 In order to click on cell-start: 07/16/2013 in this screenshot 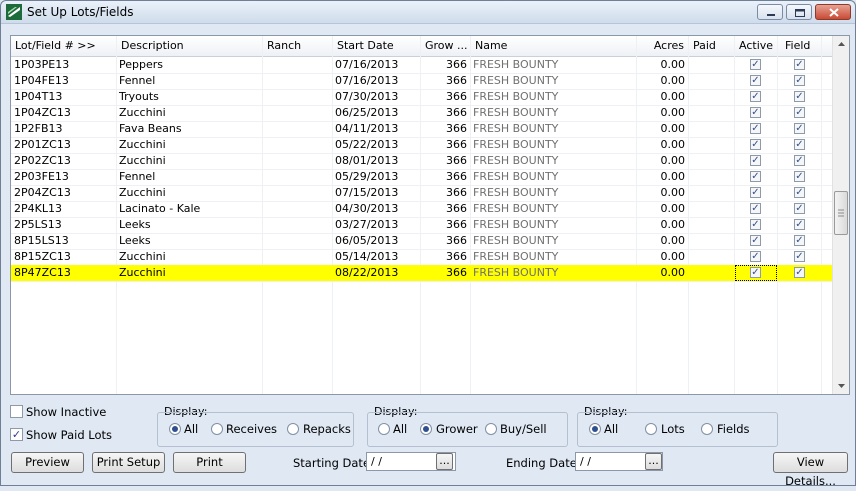, I will do `click(376, 65)`.